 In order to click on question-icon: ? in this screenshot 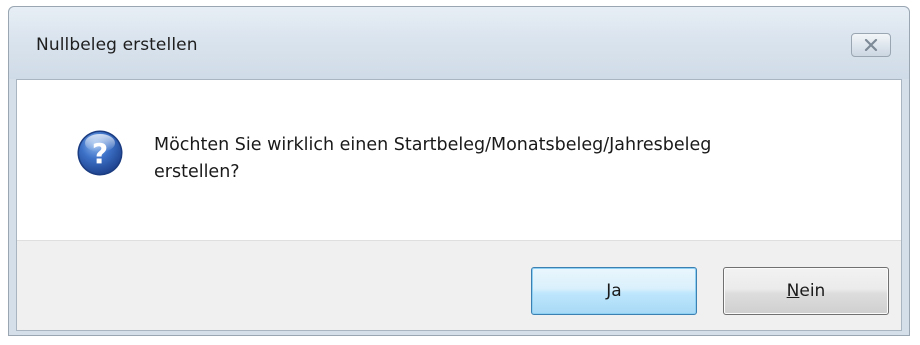, I will do `click(100, 153)`.